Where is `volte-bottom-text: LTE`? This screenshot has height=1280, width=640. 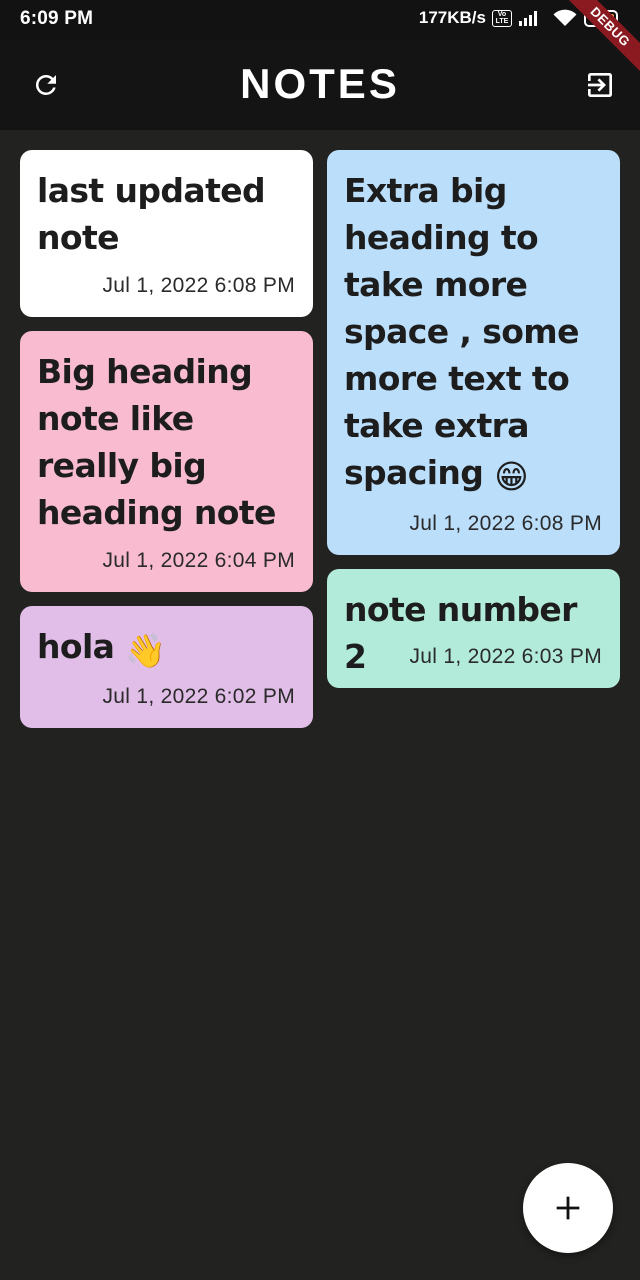
volte-bottom-text: LTE is located at coordinates (502, 21).